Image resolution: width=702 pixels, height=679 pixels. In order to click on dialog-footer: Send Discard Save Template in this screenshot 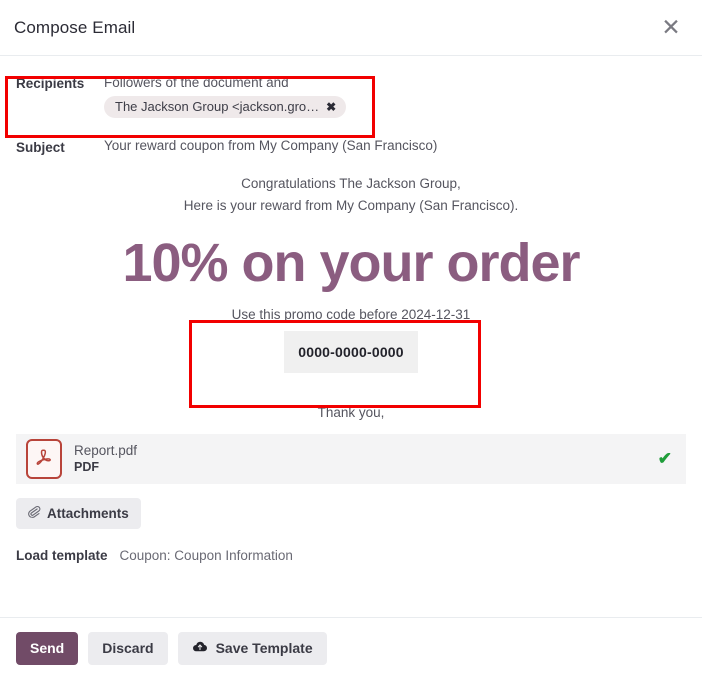, I will do `click(351, 648)`.